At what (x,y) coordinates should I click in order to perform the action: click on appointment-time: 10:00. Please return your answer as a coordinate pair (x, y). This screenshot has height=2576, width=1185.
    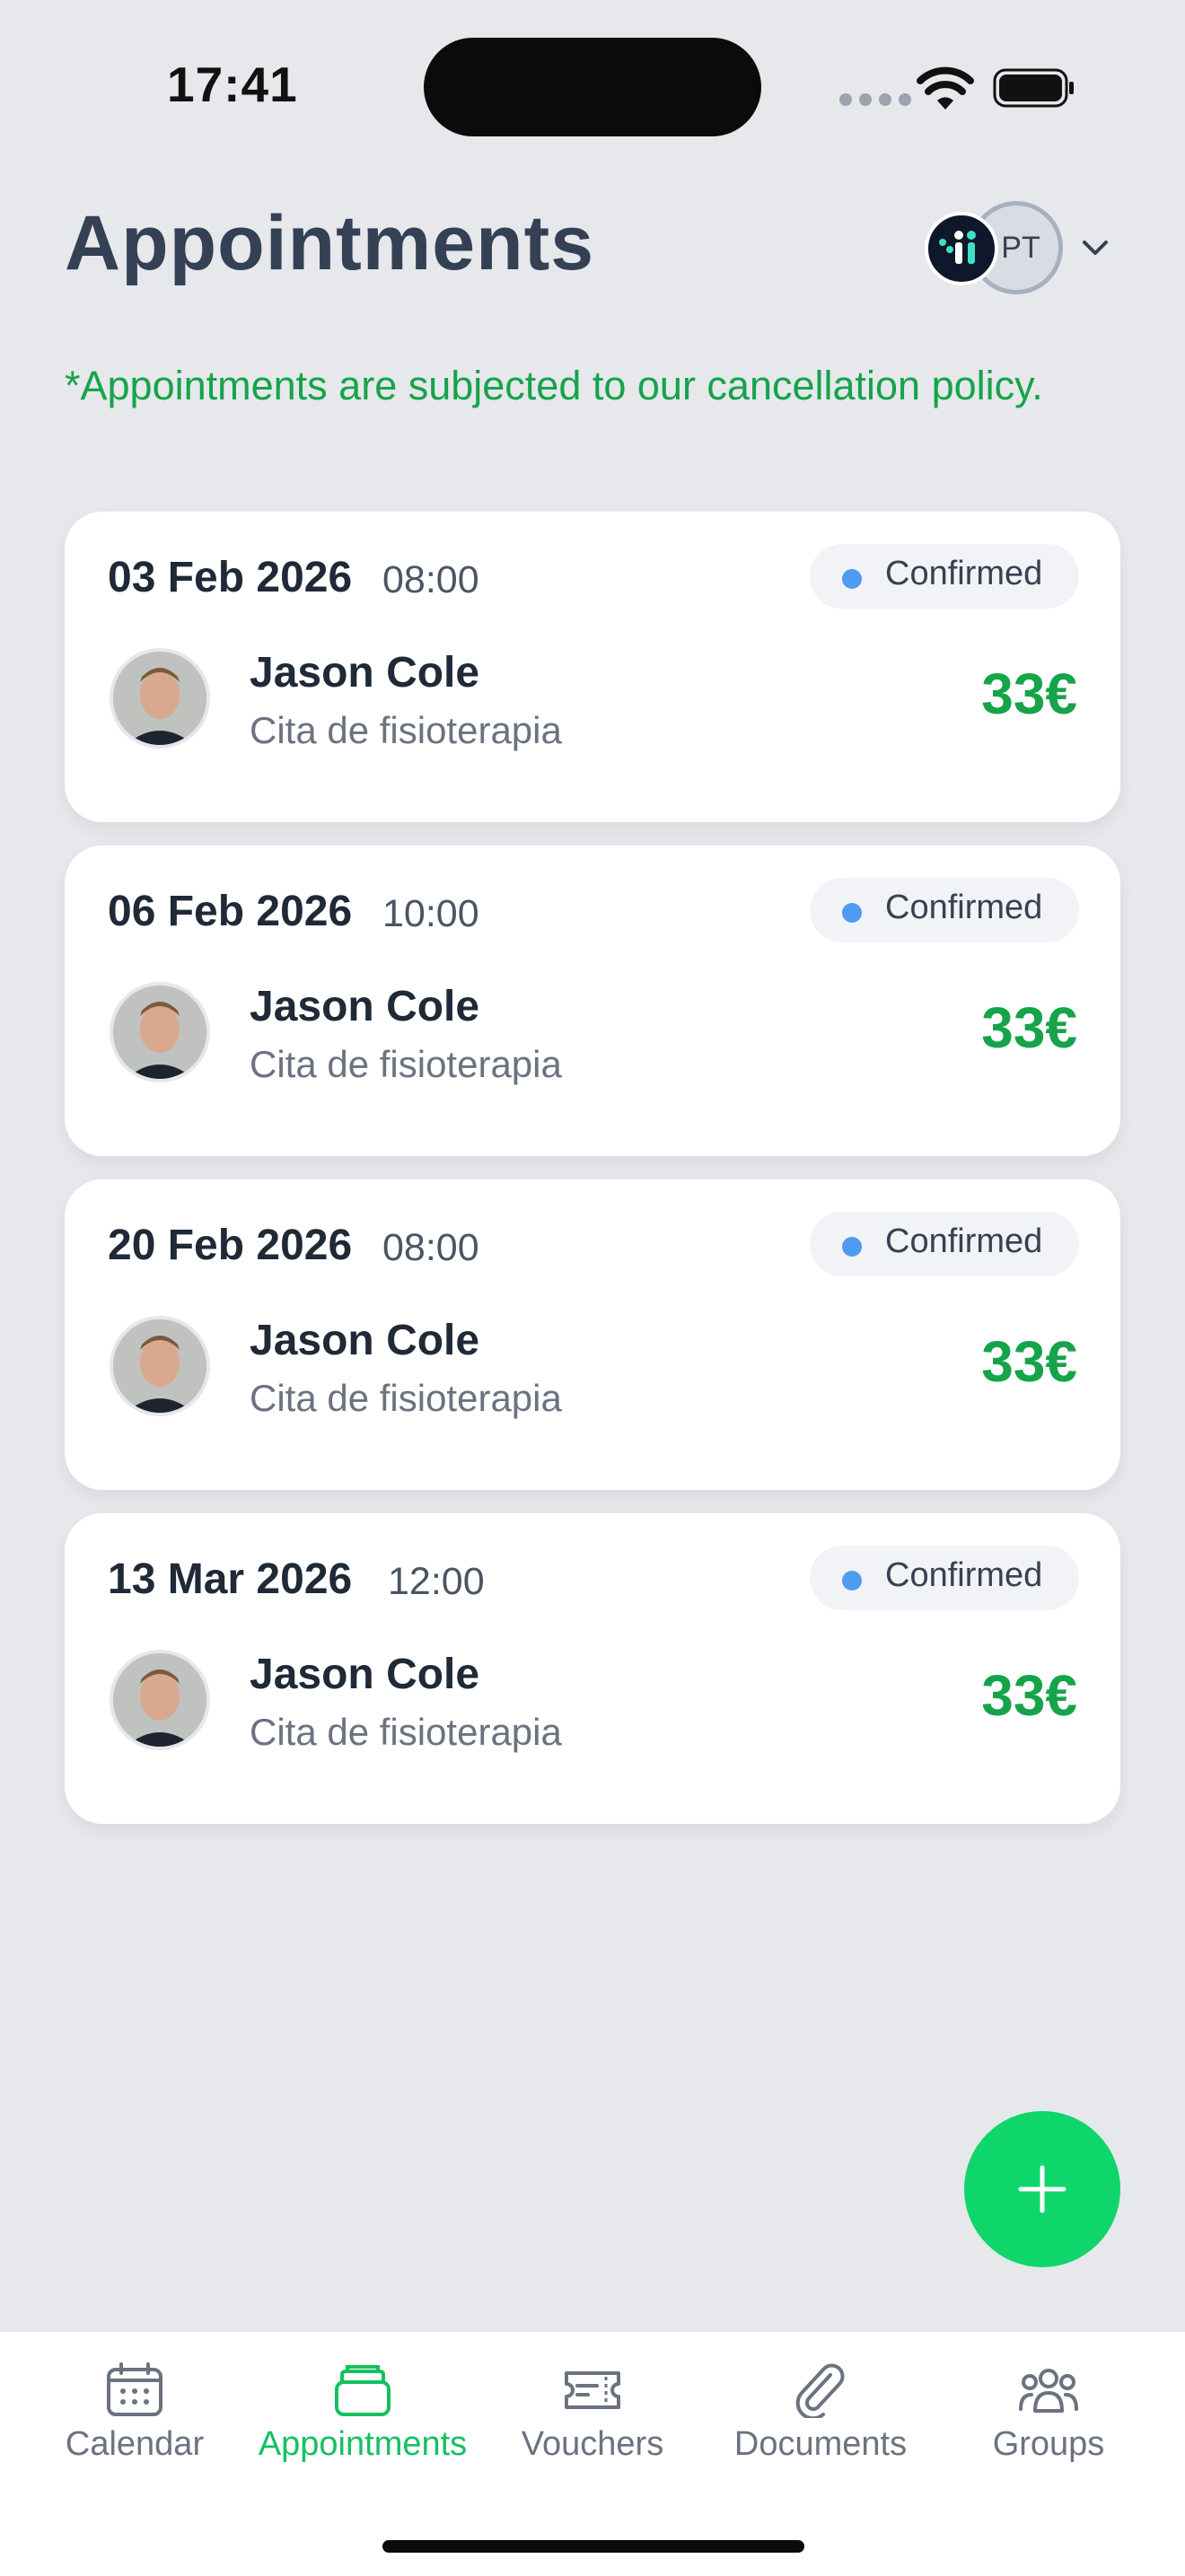
    Looking at the image, I should click on (430, 913).